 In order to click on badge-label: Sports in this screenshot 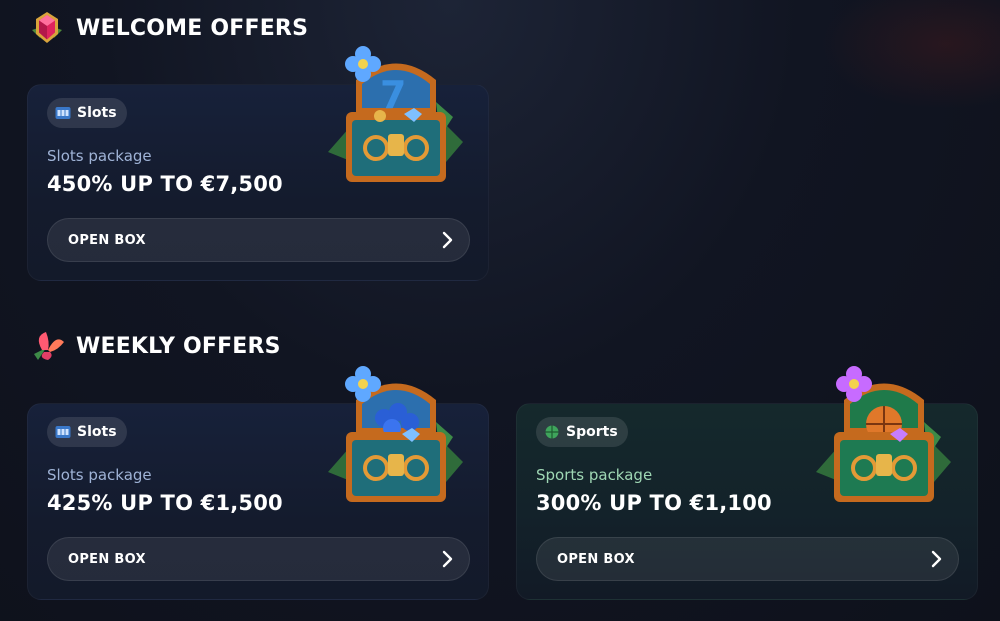, I will do `click(592, 432)`.